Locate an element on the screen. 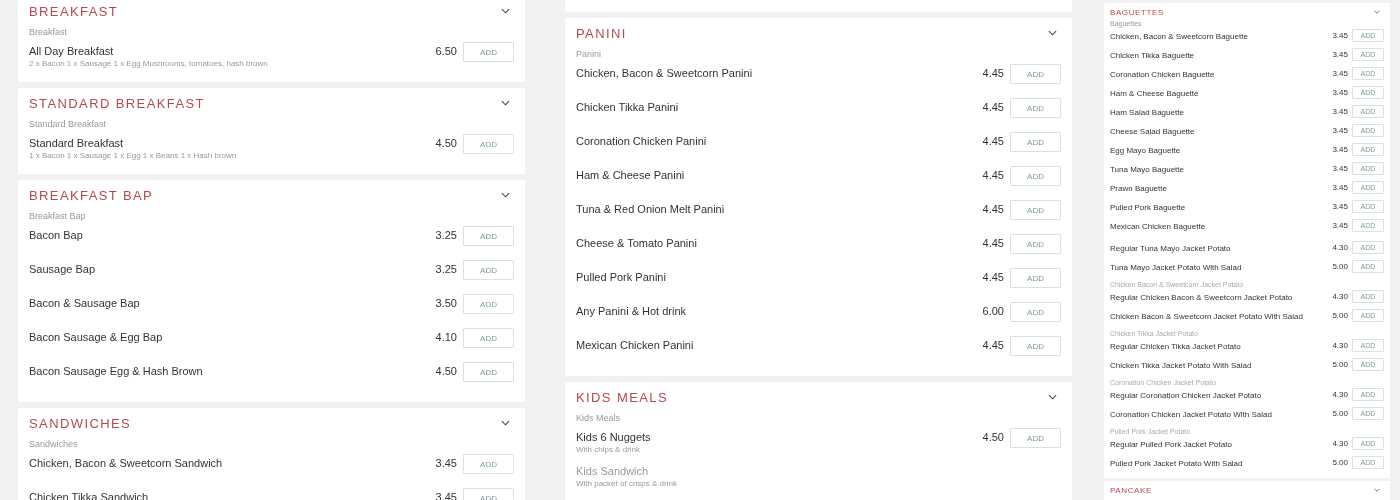 This screenshot has width=1400, height=500. dish-name: Coronation Chicken Jacket Potato With Salad is located at coordinates (1191, 414).